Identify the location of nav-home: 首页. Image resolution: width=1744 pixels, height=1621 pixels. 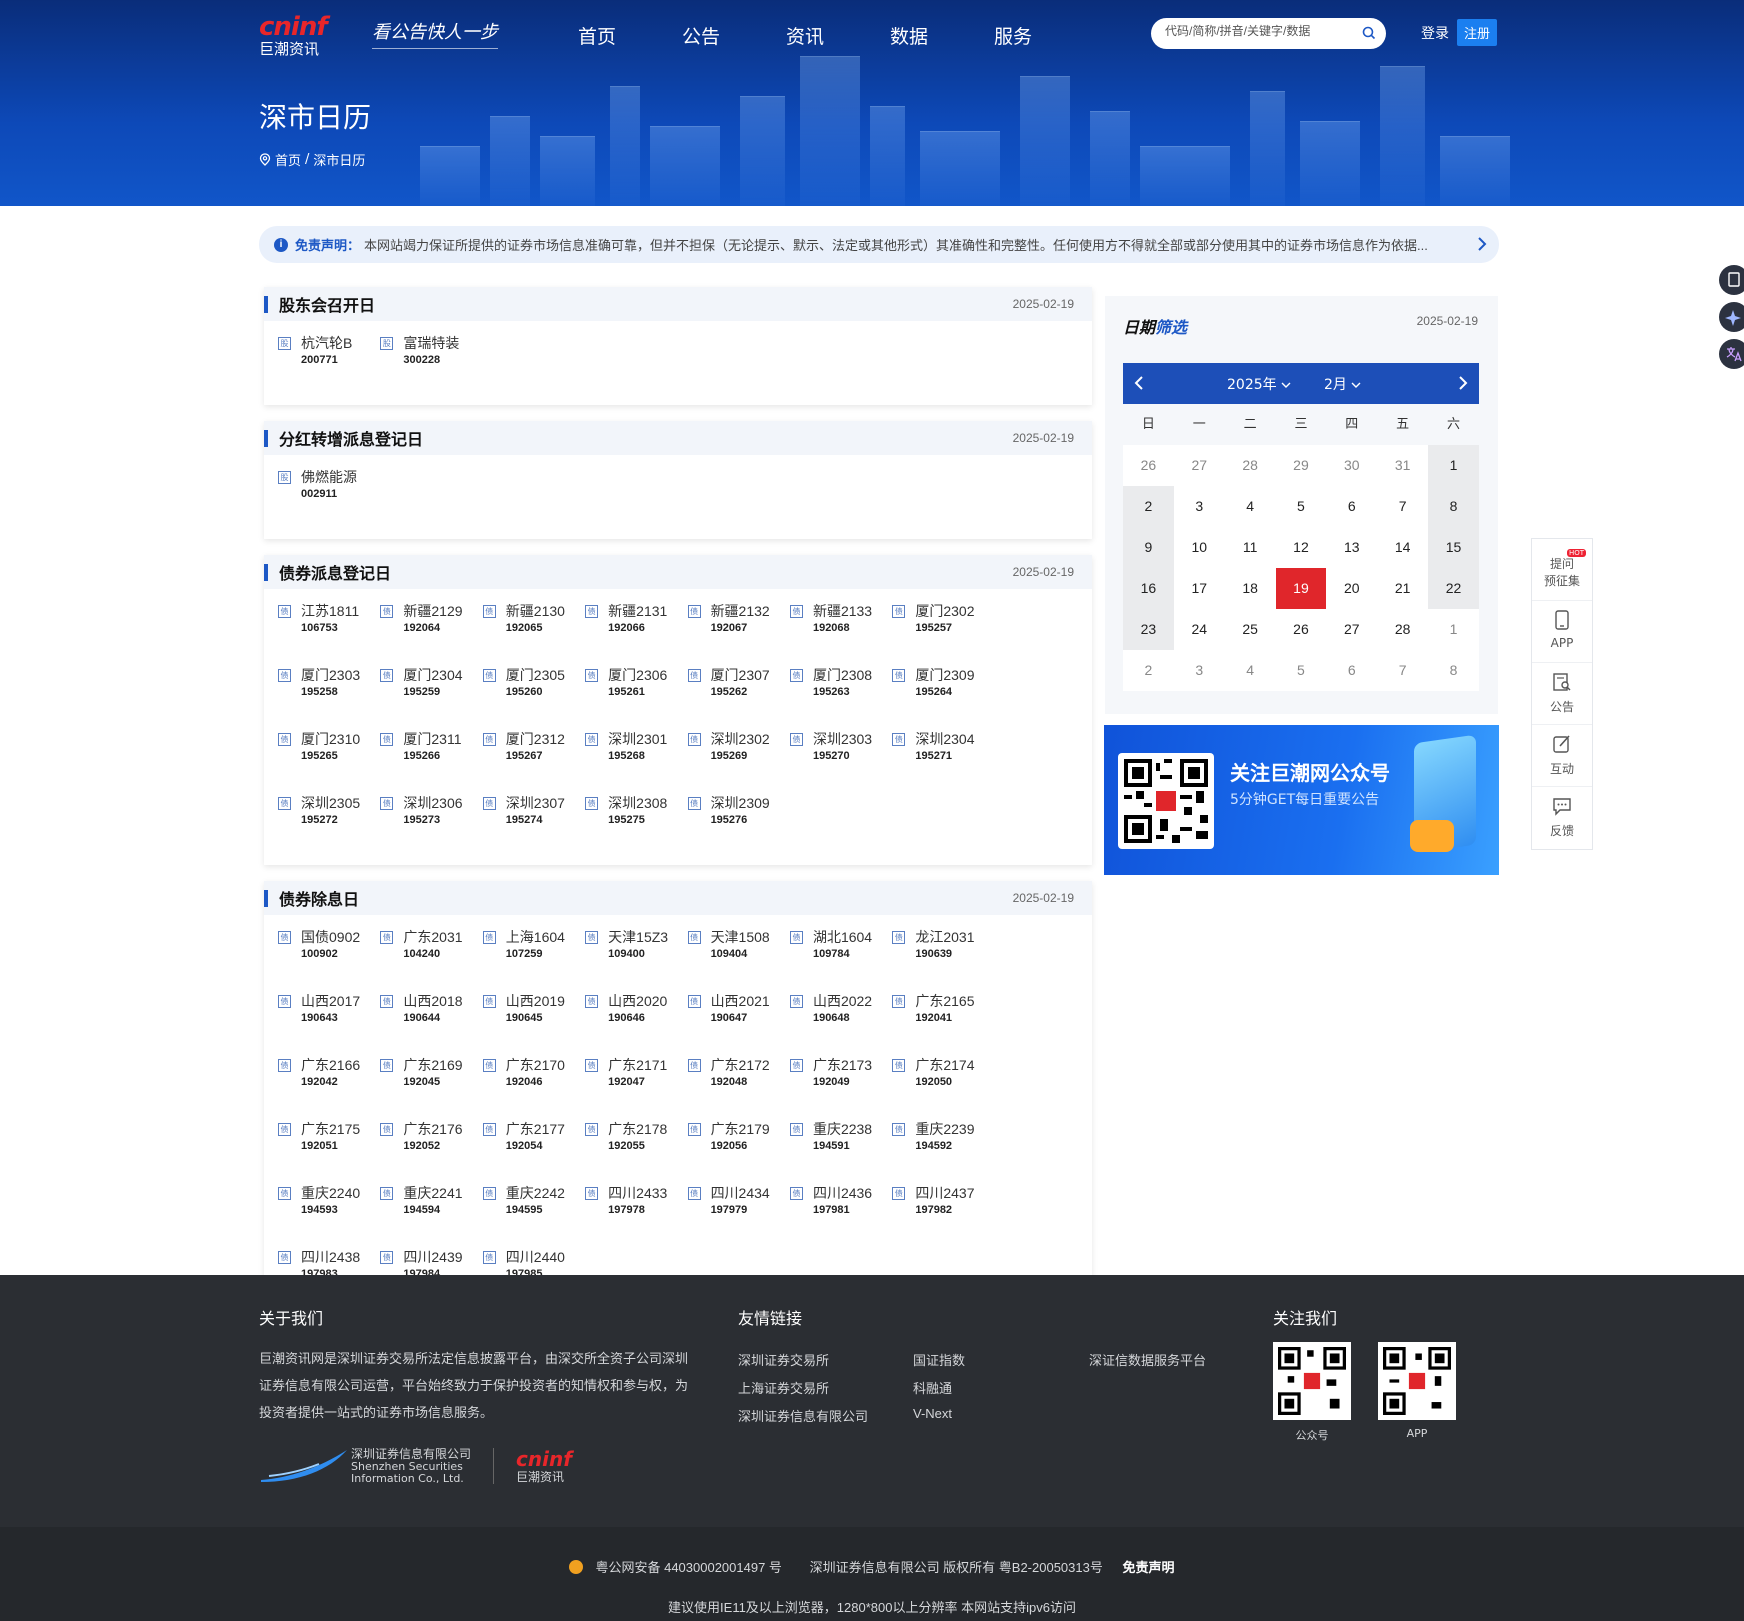
(630, 35).